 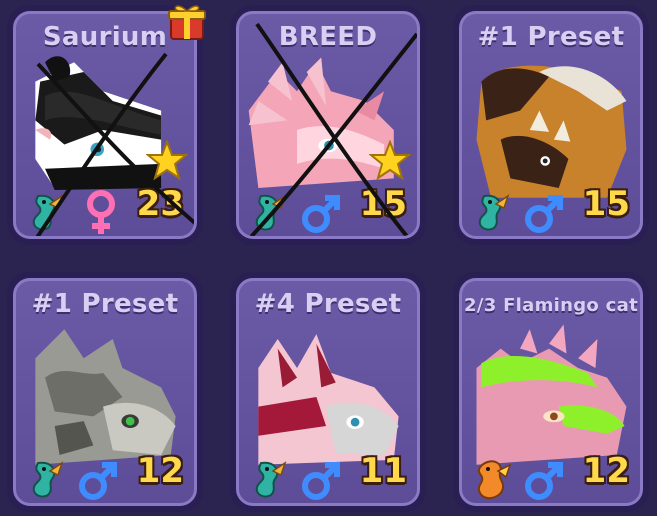 I want to click on female-gender-icon, so click(x=101, y=212).